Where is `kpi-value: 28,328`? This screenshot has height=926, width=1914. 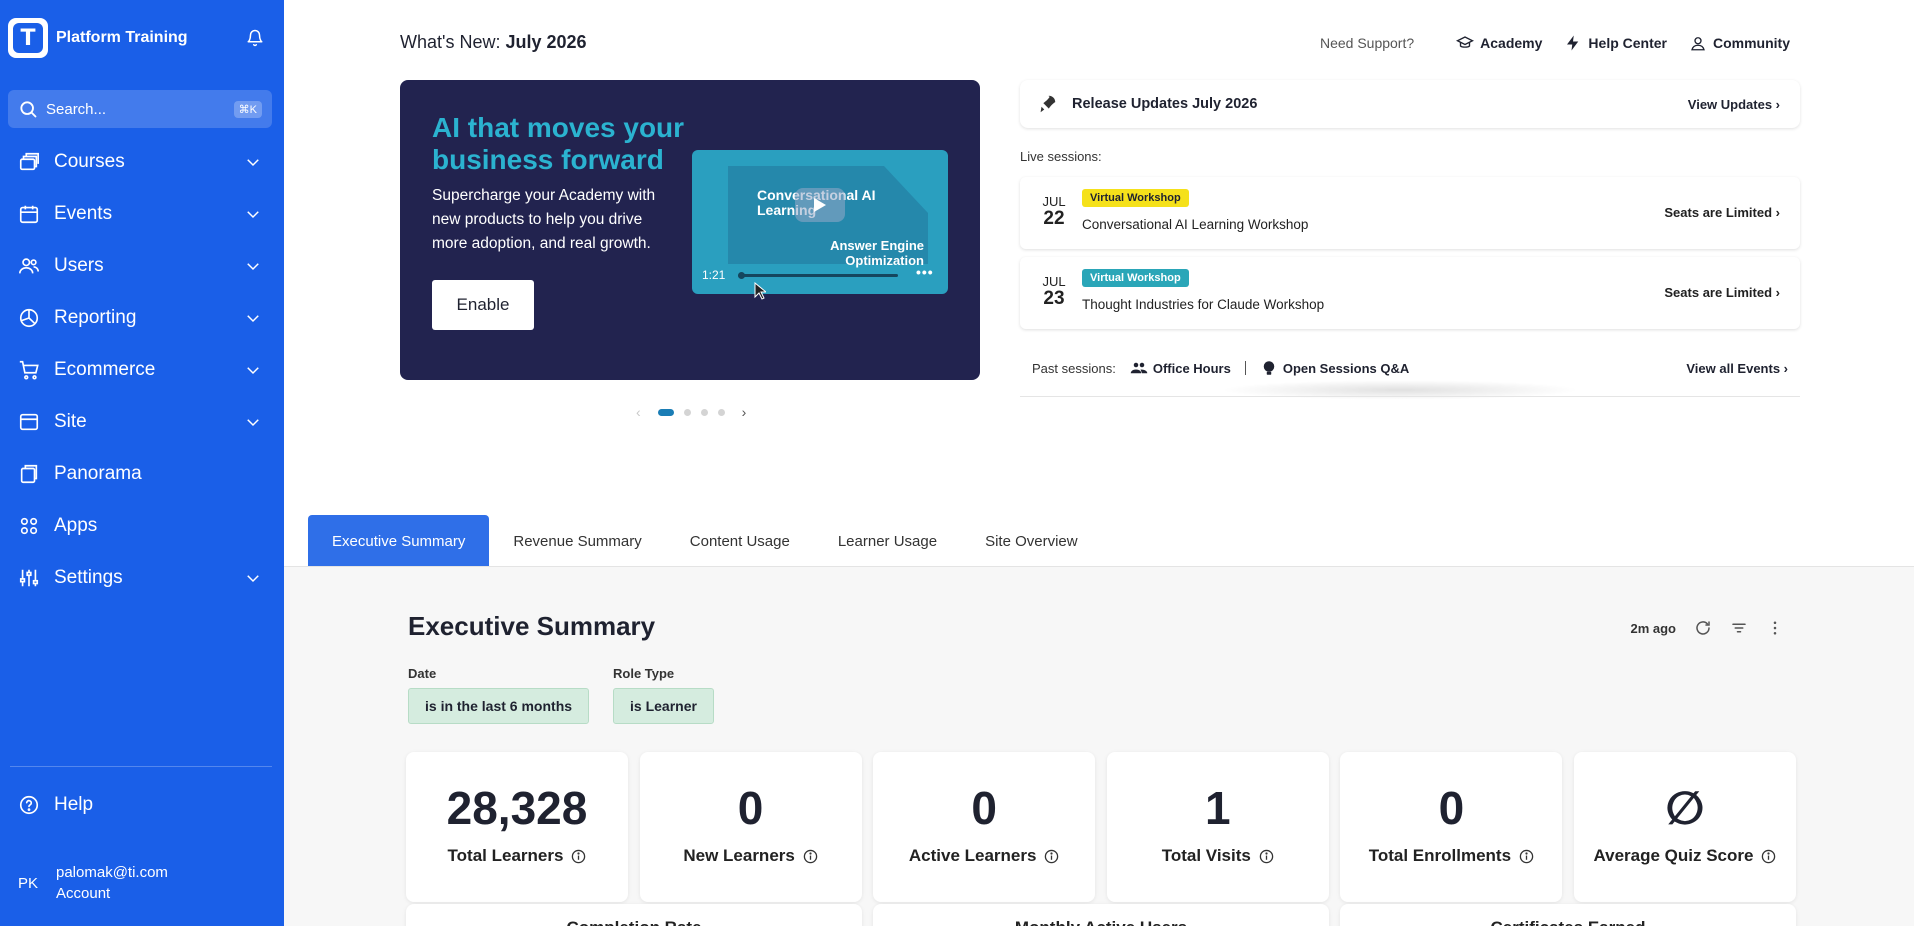 kpi-value: 28,328 is located at coordinates (517, 808).